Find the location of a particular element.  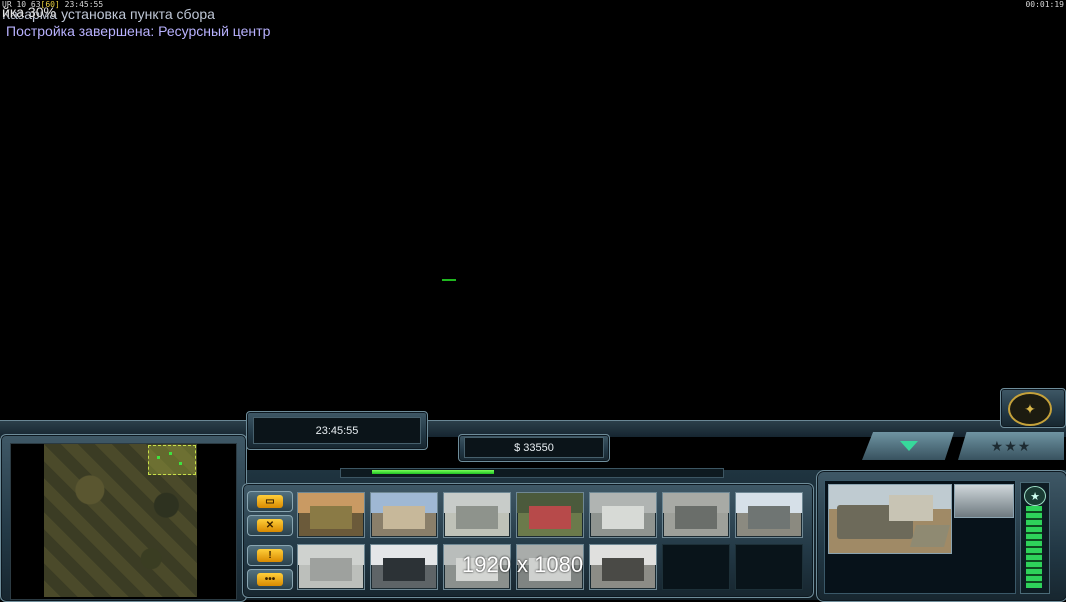

dozer-blade is located at coordinates (930, 536).